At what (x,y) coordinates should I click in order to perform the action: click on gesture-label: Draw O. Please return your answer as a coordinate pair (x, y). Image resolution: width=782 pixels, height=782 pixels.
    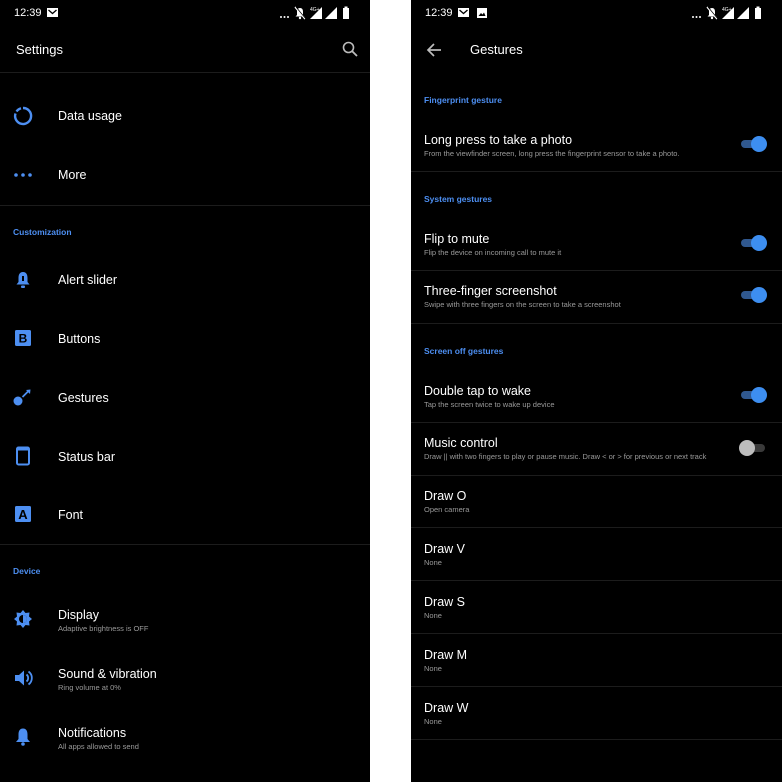
    Looking at the image, I should click on (445, 496).